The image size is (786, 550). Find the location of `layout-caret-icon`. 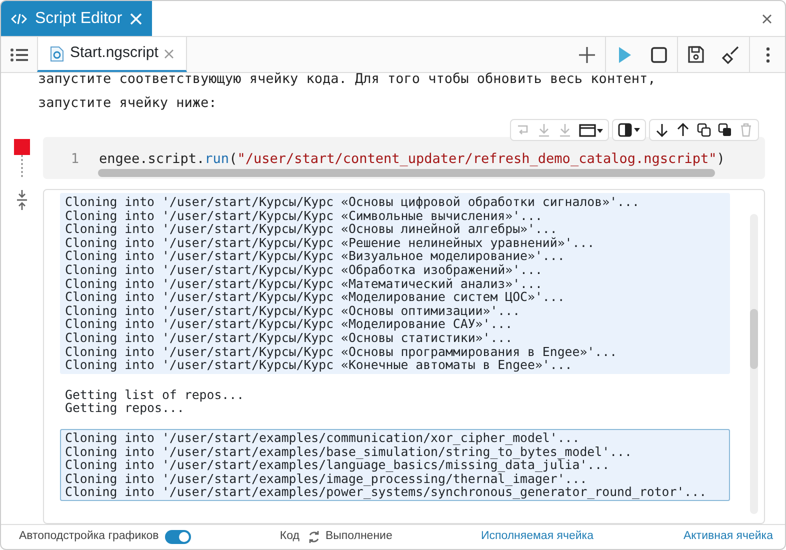

layout-caret-icon is located at coordinates (591, 130).